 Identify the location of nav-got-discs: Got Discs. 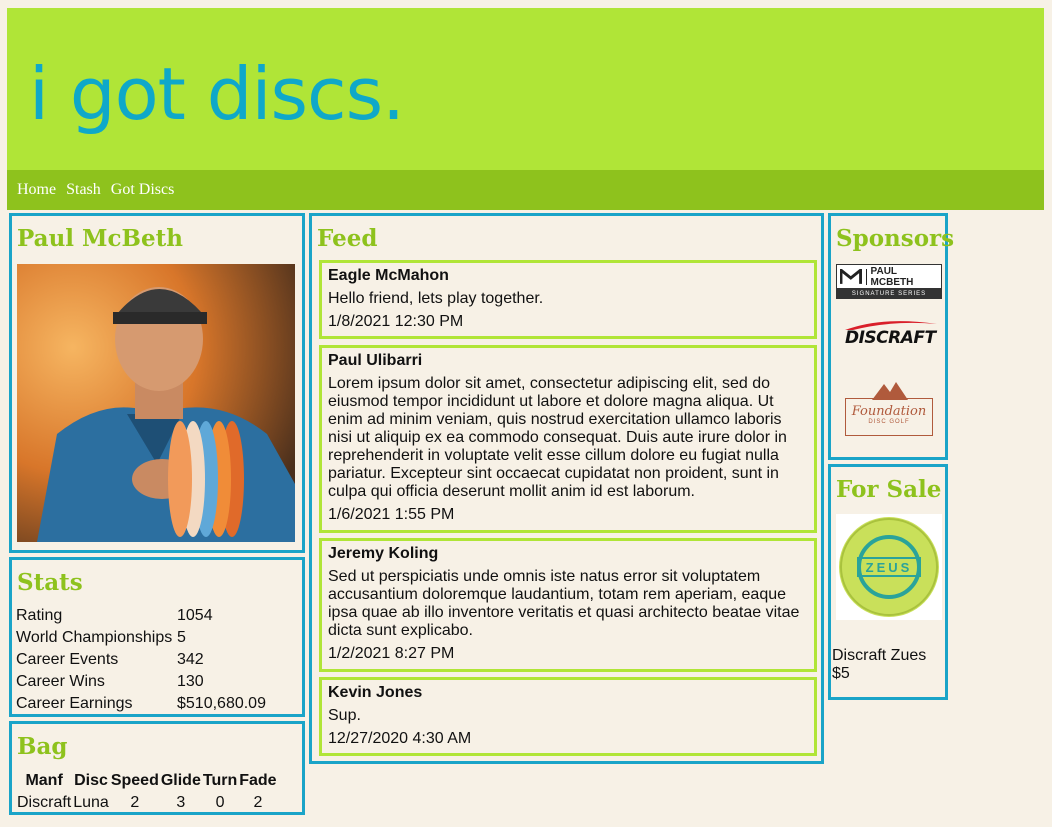
(143, 190).